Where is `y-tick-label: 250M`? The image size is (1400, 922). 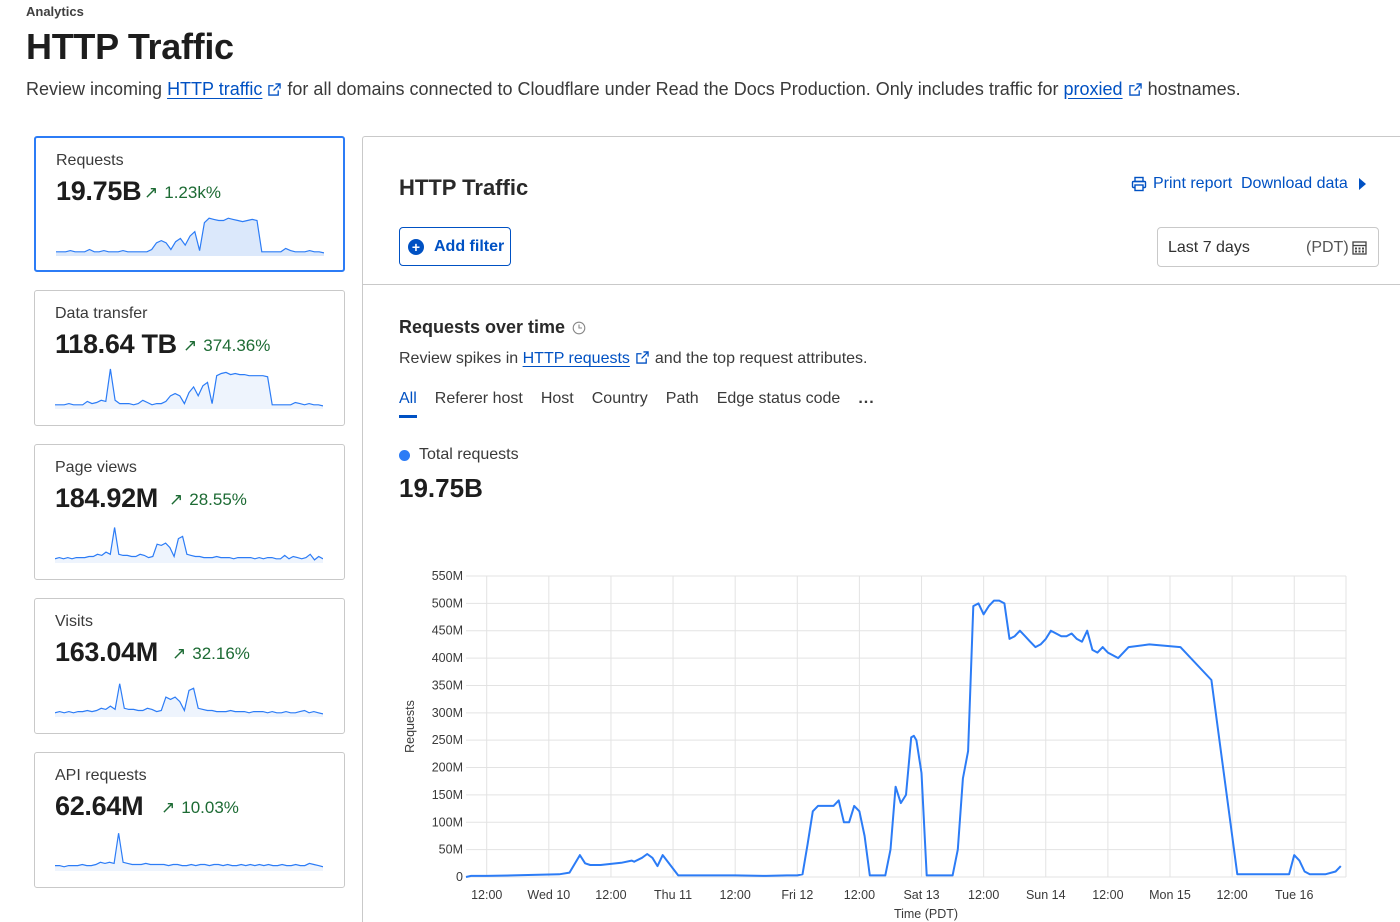 y-tick-label: 250M is located at coordinates (447, 740).